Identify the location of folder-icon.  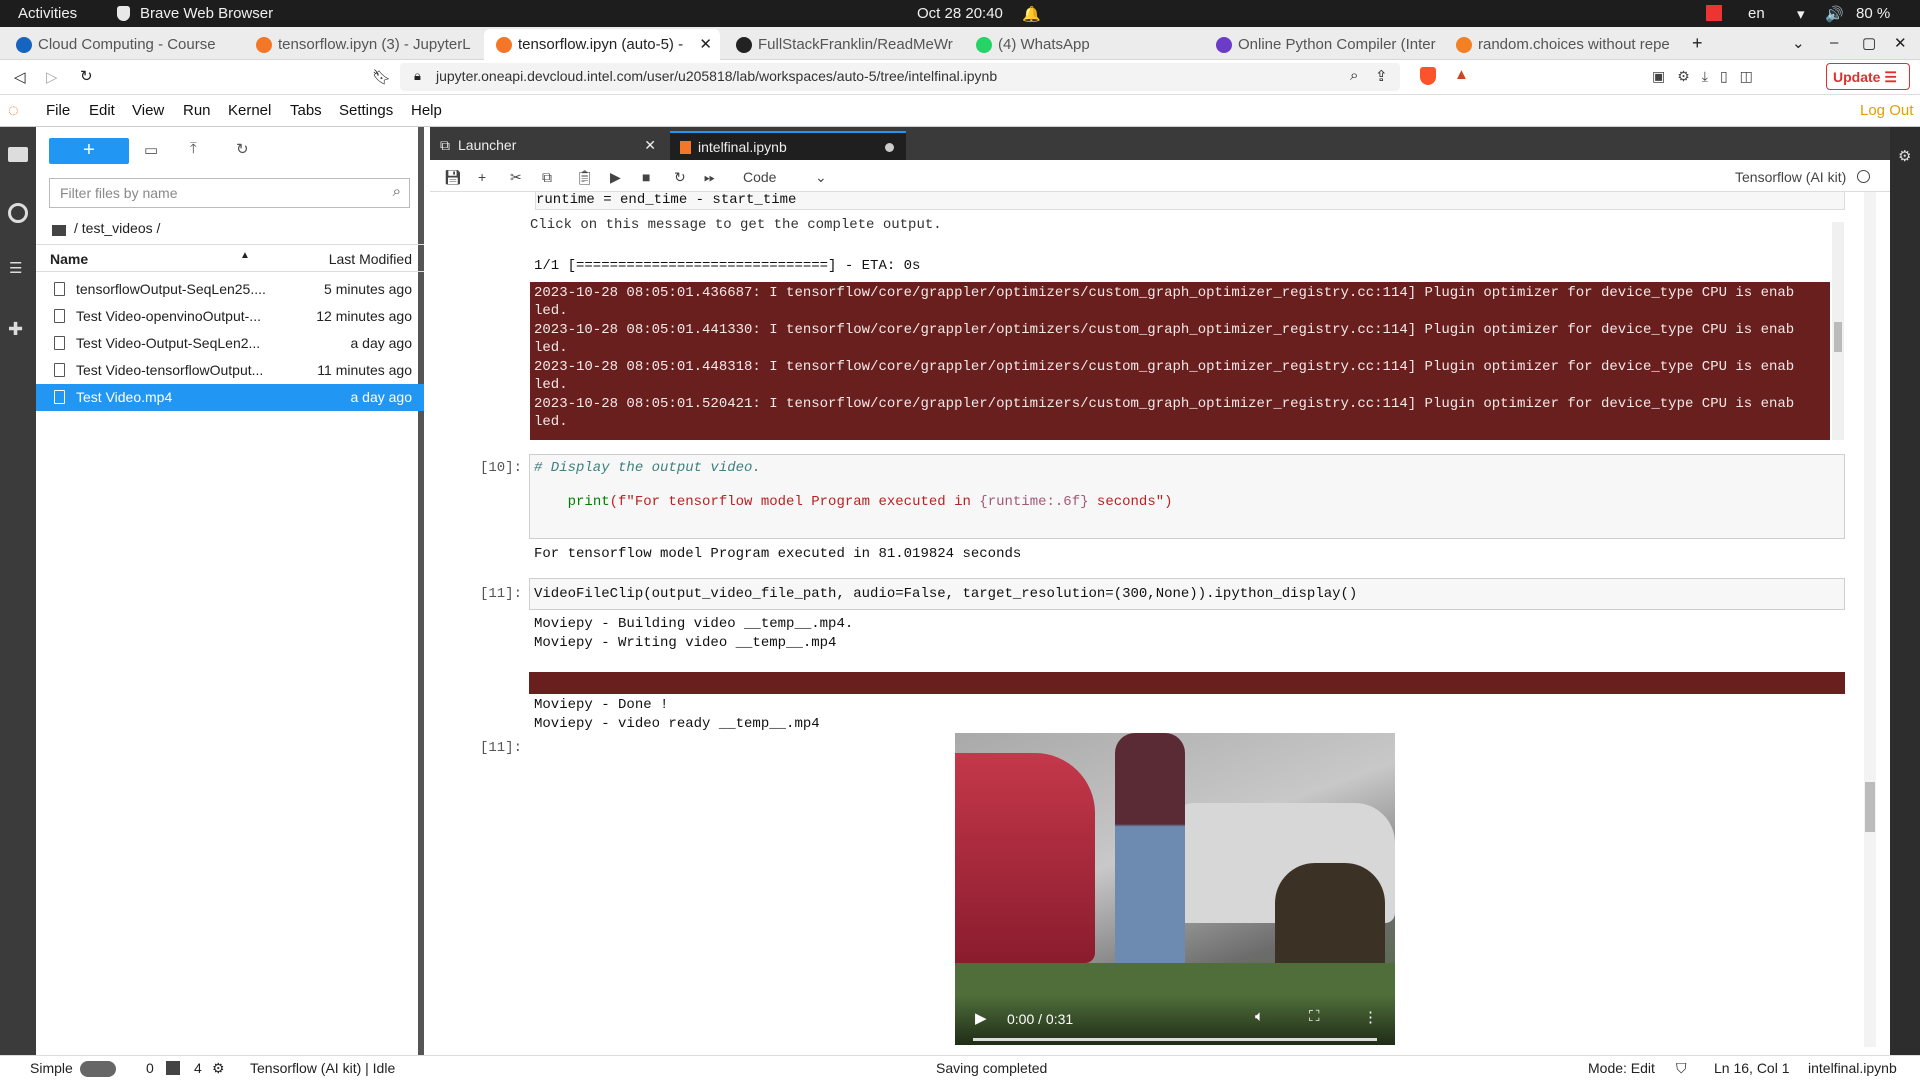
(18, 154).